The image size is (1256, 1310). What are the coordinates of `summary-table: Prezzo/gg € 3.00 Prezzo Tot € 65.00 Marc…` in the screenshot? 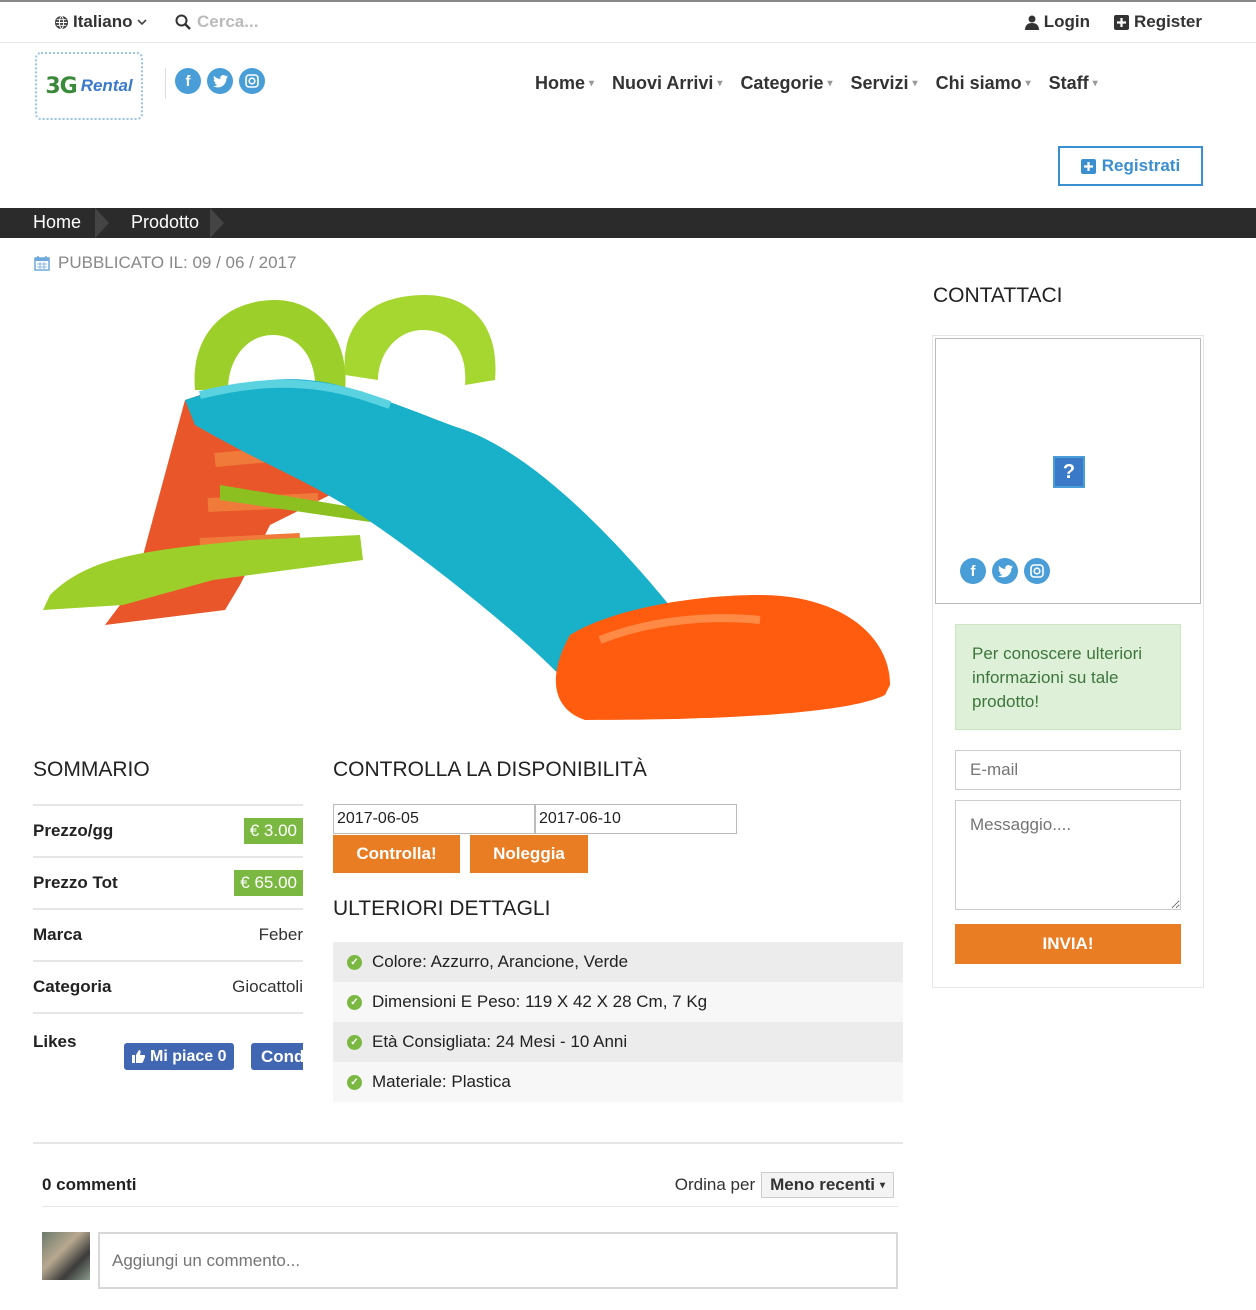 It's located at (168, 938).